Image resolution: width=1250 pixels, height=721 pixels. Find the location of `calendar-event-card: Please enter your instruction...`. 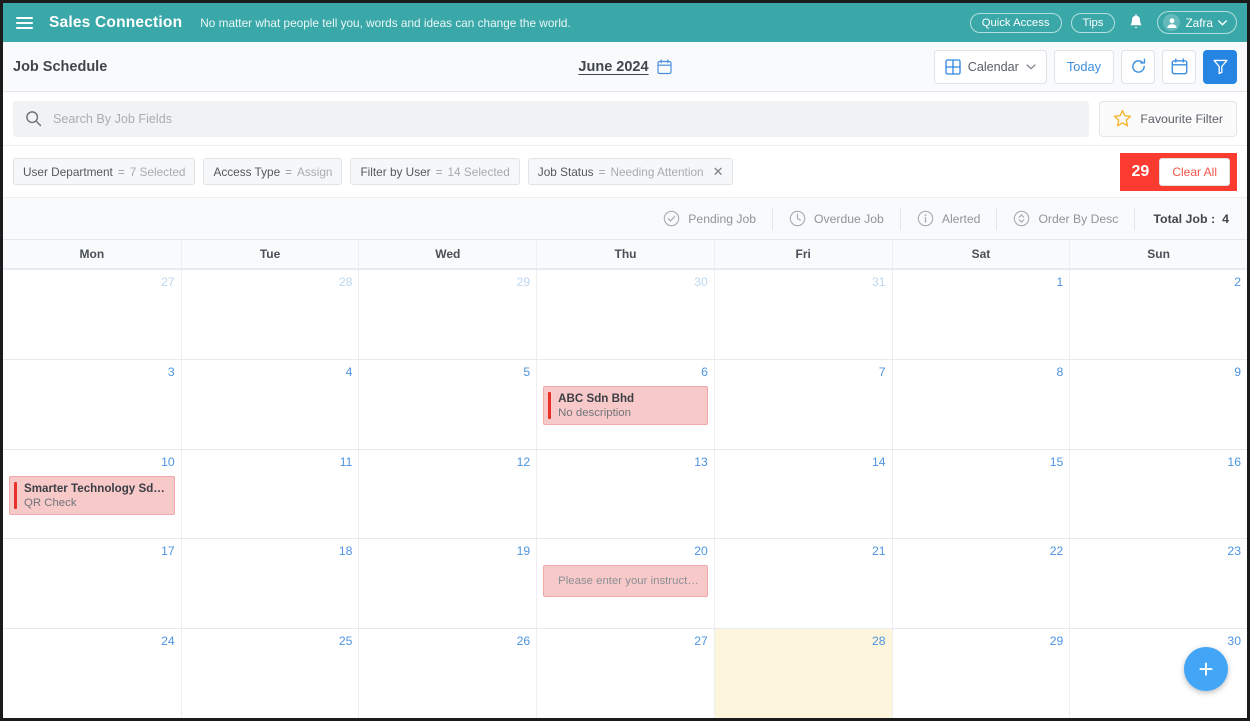

calendar-event-card: Please enter your instruction... is located at coordinates (625, 581).